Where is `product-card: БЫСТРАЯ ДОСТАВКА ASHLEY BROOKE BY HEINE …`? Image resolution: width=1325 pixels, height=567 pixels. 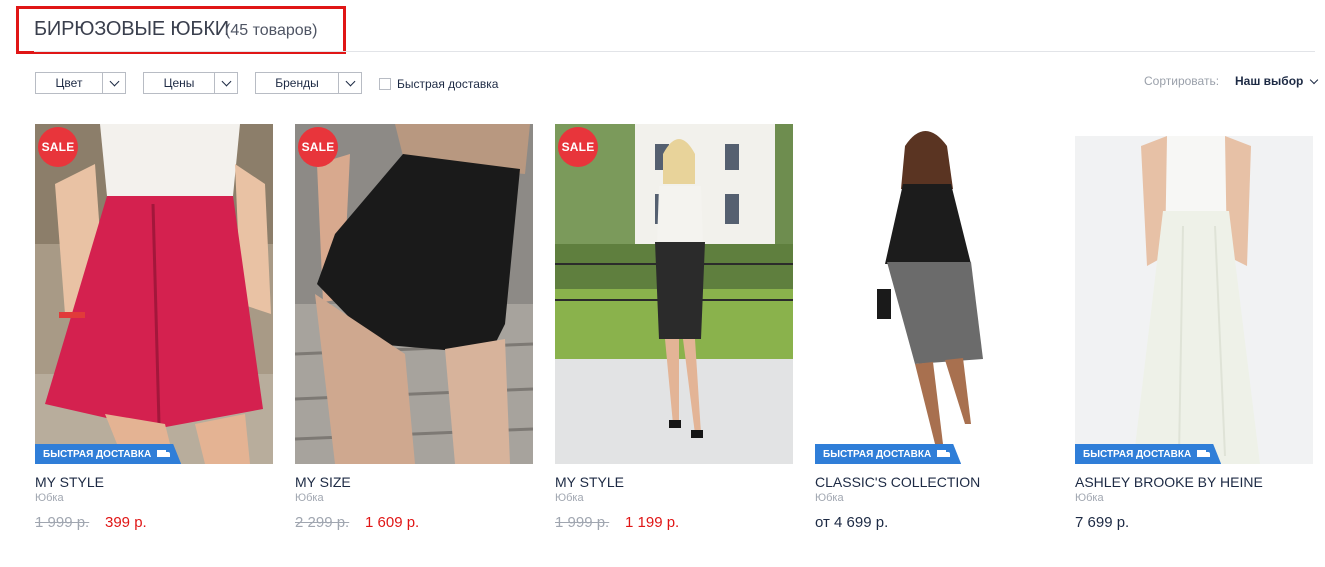 product-card: БЫСТРАЯ ДОСТАВКА ASHLEY BROOKE BY HEINE … is located at coordinates (1195, 334).